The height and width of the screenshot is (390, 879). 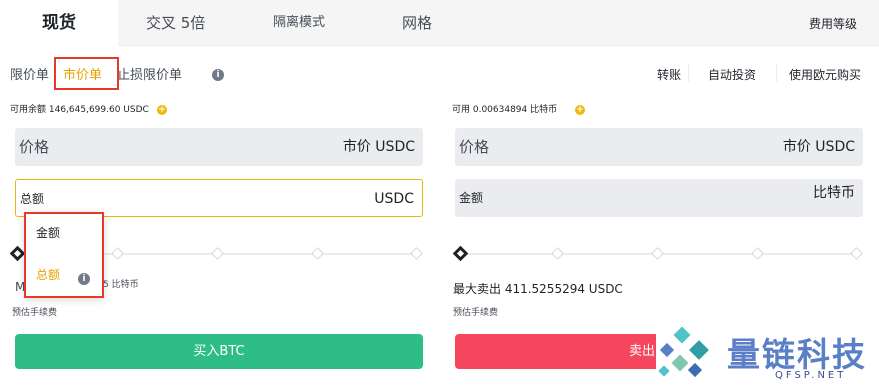 What do you see at coordinates (34, 147) in the screenshot?
I see `buy-price-label: 价格` at bounding box center [34, 147].